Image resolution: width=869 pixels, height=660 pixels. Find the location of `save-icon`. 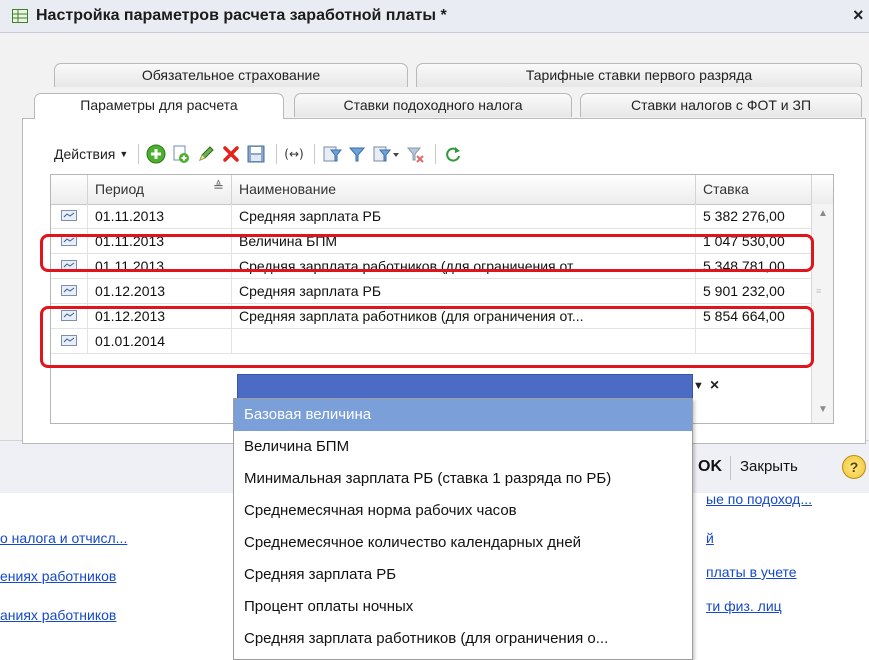

save-icon is located at coordinates (256, 154).